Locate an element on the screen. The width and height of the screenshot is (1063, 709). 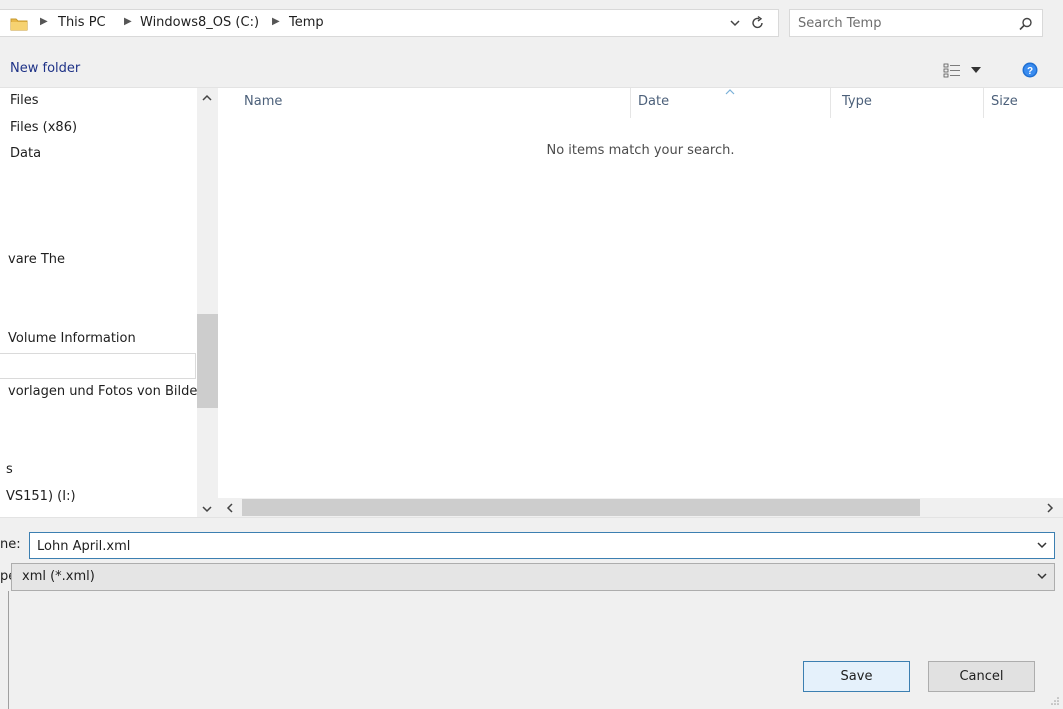
resize-grip-icon is located at coordinates (1055, 701).